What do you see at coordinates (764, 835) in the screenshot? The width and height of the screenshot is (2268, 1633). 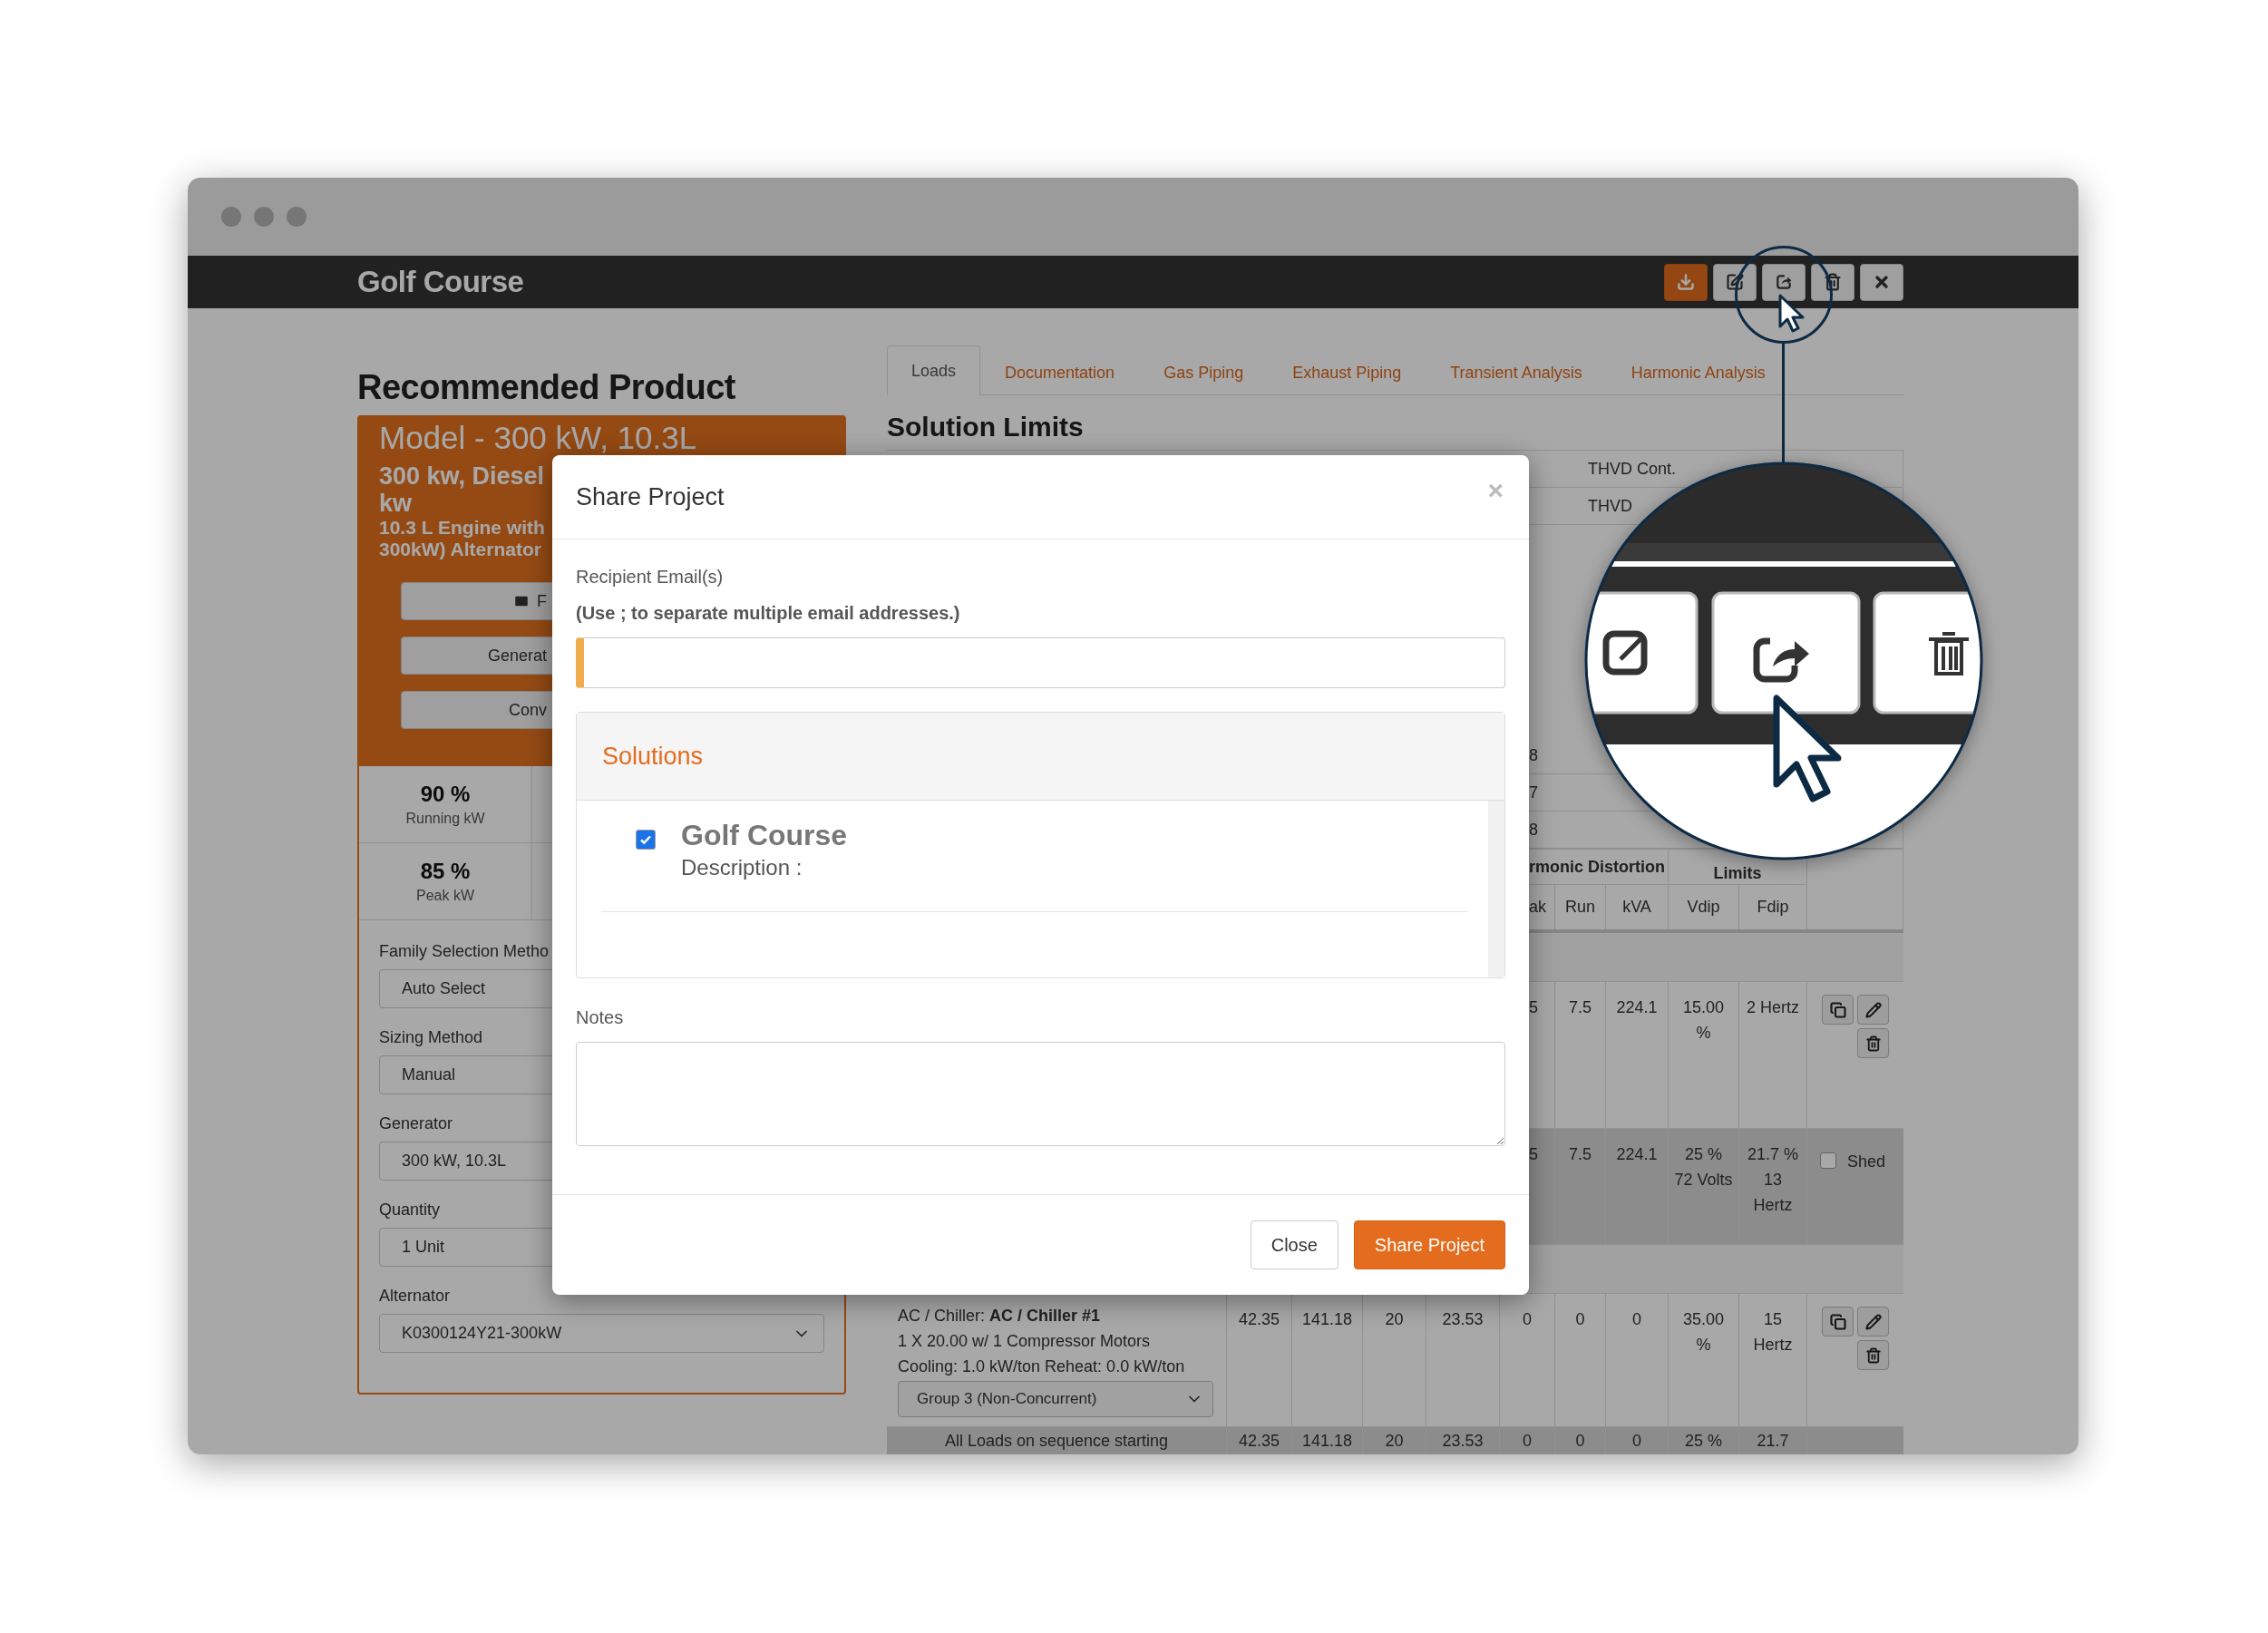 I see `solution-name: Golf Course` at bounding box center [764, 835].